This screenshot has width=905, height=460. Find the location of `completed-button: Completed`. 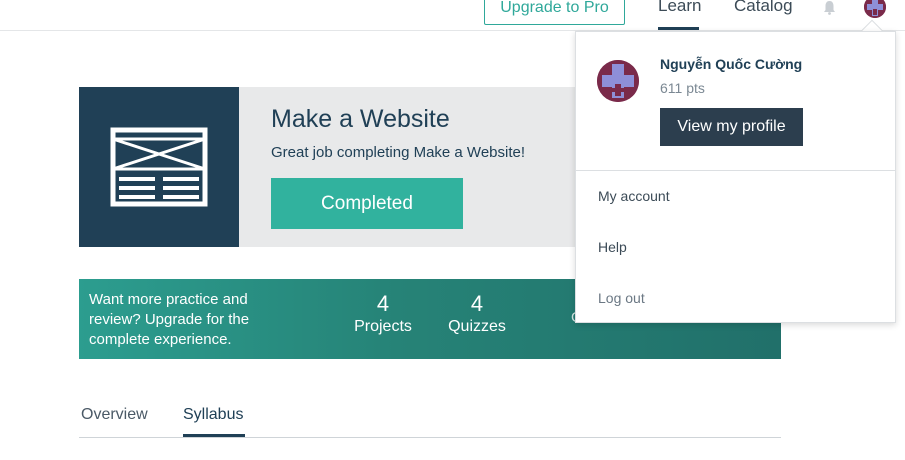

completed-button: Completed is located at coordinates (367, 203).